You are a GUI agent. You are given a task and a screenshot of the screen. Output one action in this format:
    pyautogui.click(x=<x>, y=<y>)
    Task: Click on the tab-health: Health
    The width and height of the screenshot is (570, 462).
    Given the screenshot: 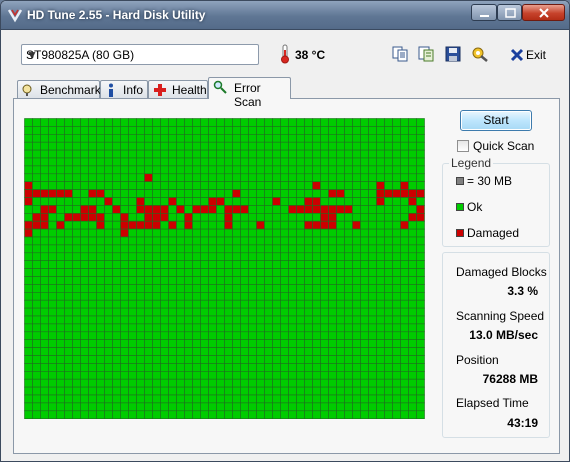 What is the action you would take?
    pyautogui.click(x=178, y=89)
    